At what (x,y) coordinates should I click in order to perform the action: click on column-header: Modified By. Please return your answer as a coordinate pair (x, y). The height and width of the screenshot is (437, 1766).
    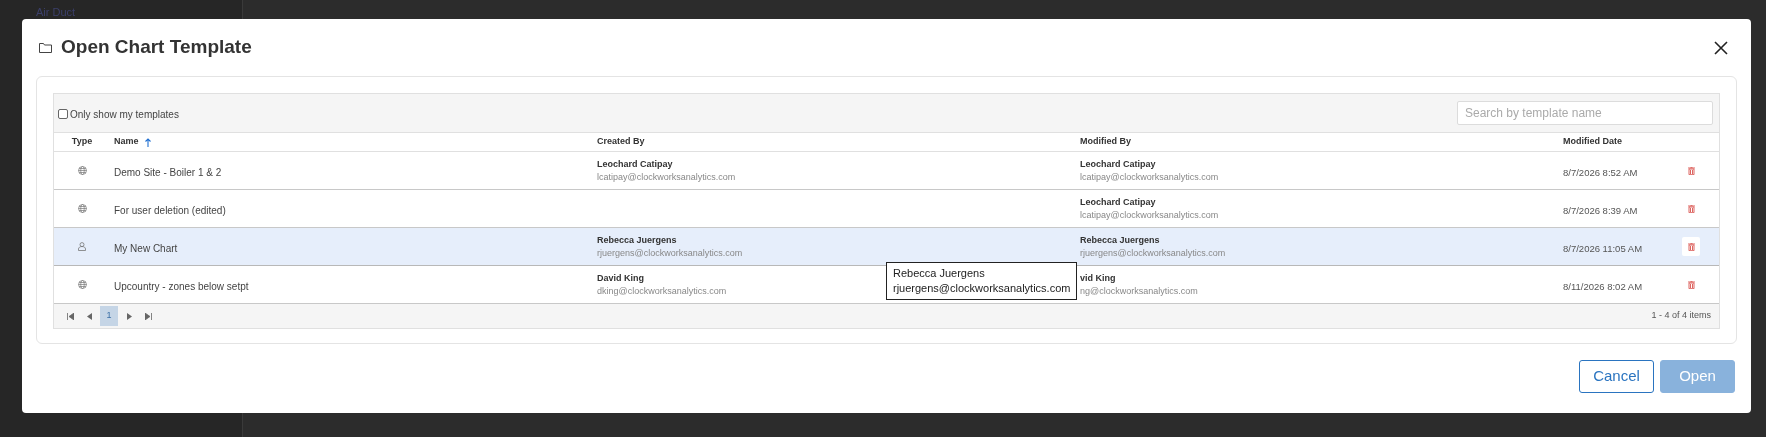
    Looking at the image, I should click on (1105, 142).